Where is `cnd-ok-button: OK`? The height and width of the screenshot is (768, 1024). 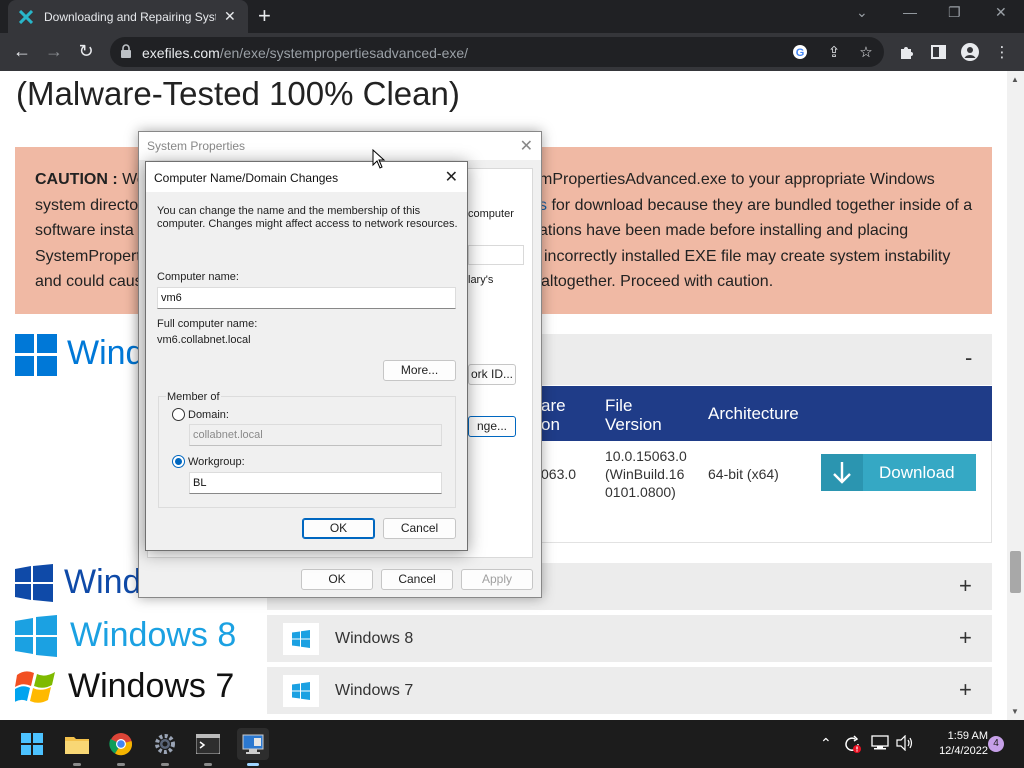
cnd-ok-button: OK is located at coordinates (338, 528).